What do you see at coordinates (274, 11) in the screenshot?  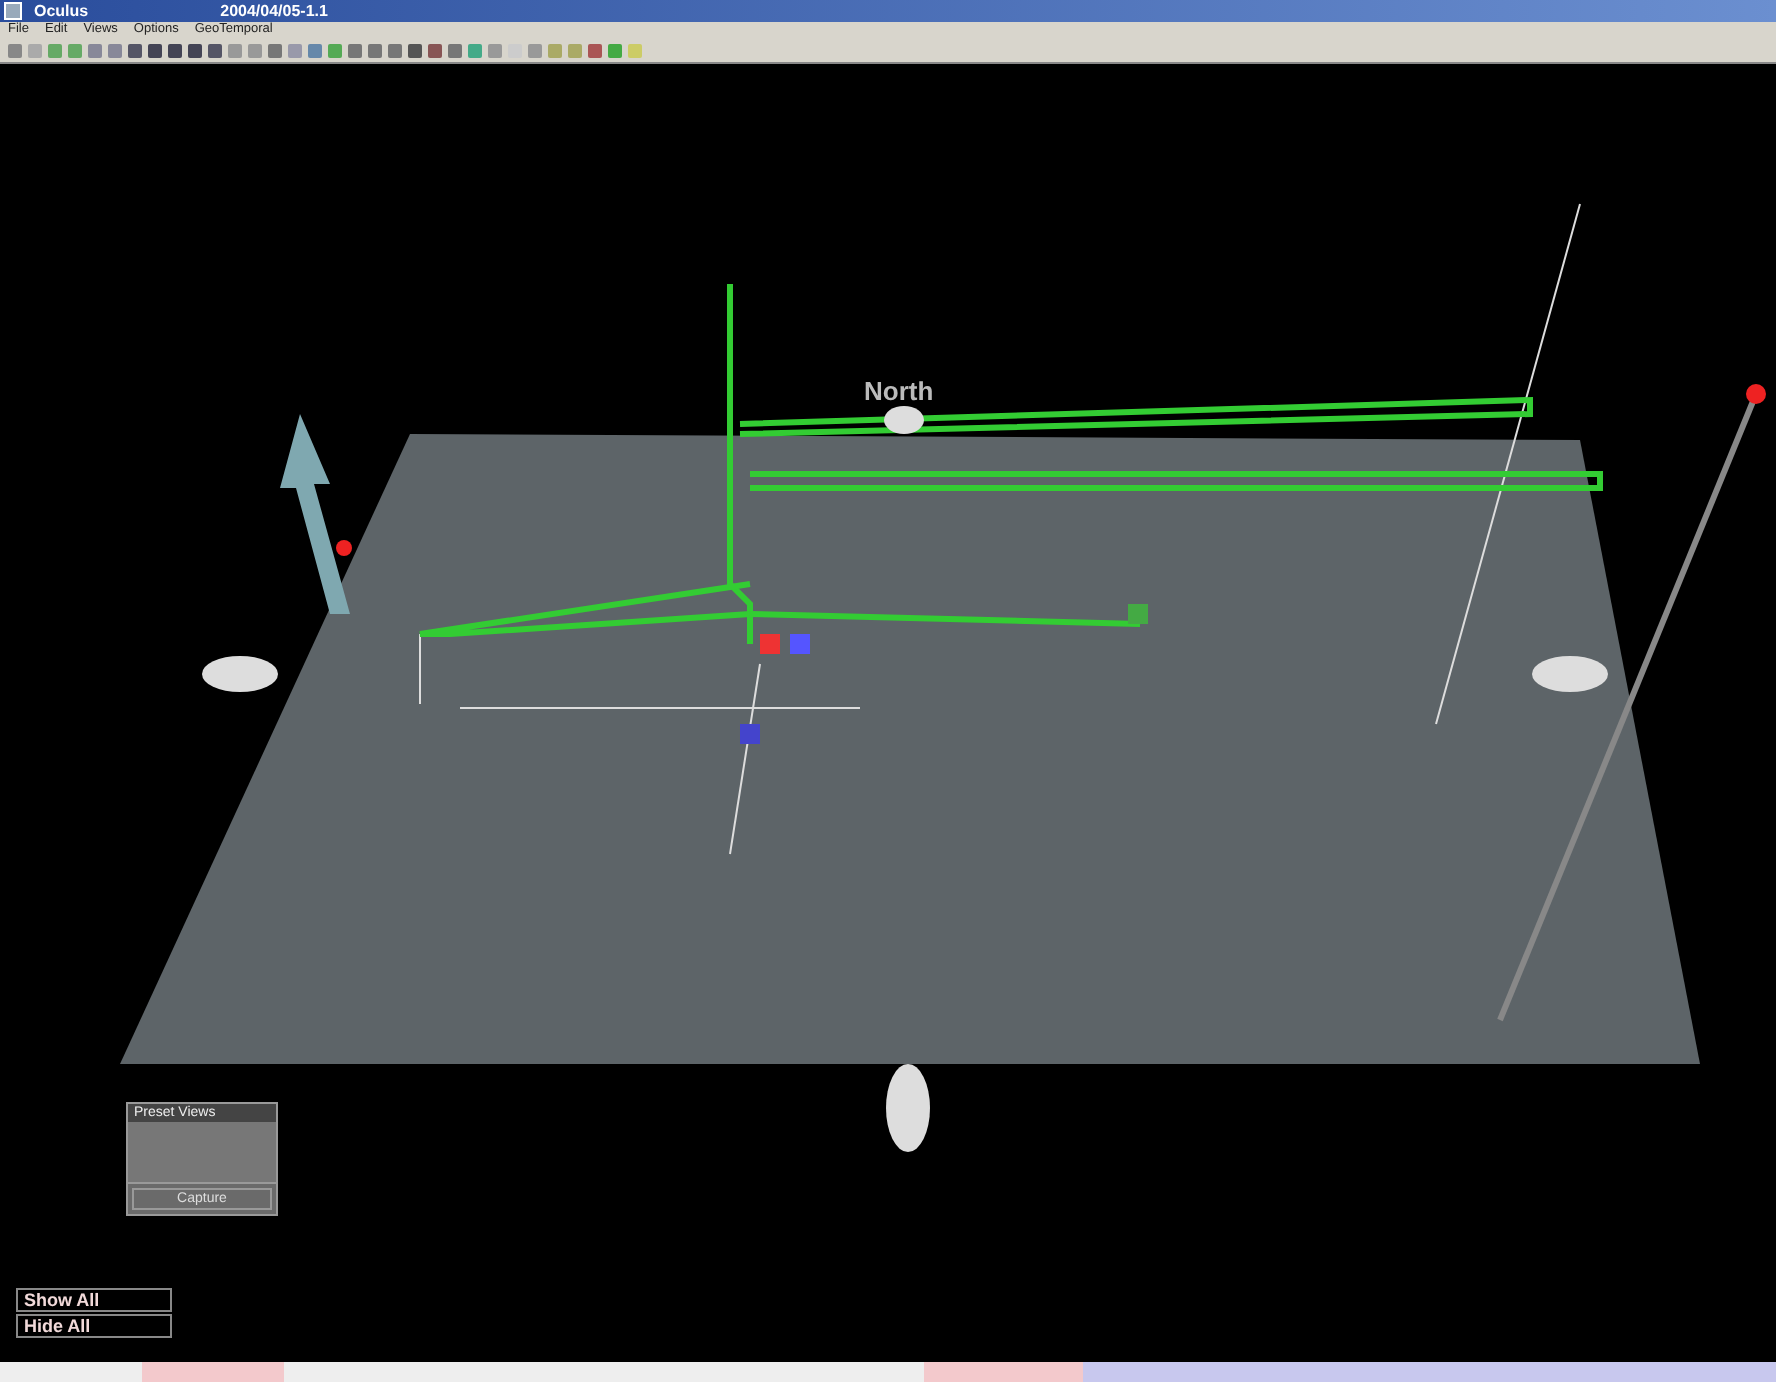 I see `document-title: 2004/04/05-1.1` at bounding box center [274, 11].